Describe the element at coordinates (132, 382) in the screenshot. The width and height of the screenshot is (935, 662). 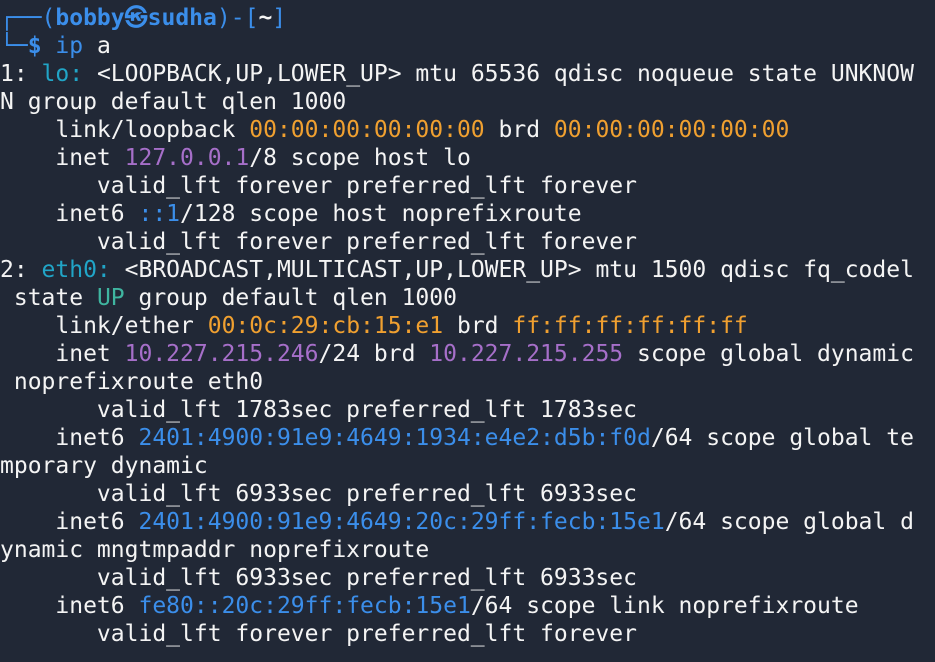
I see `output-segment: noprefixroute eth0` at that location.